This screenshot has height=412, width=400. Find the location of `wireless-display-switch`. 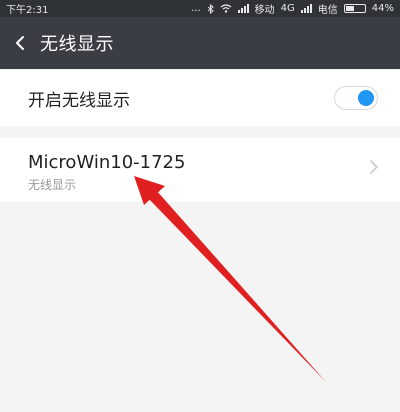

wireless-display-switch is located at coordinates (356, 98).